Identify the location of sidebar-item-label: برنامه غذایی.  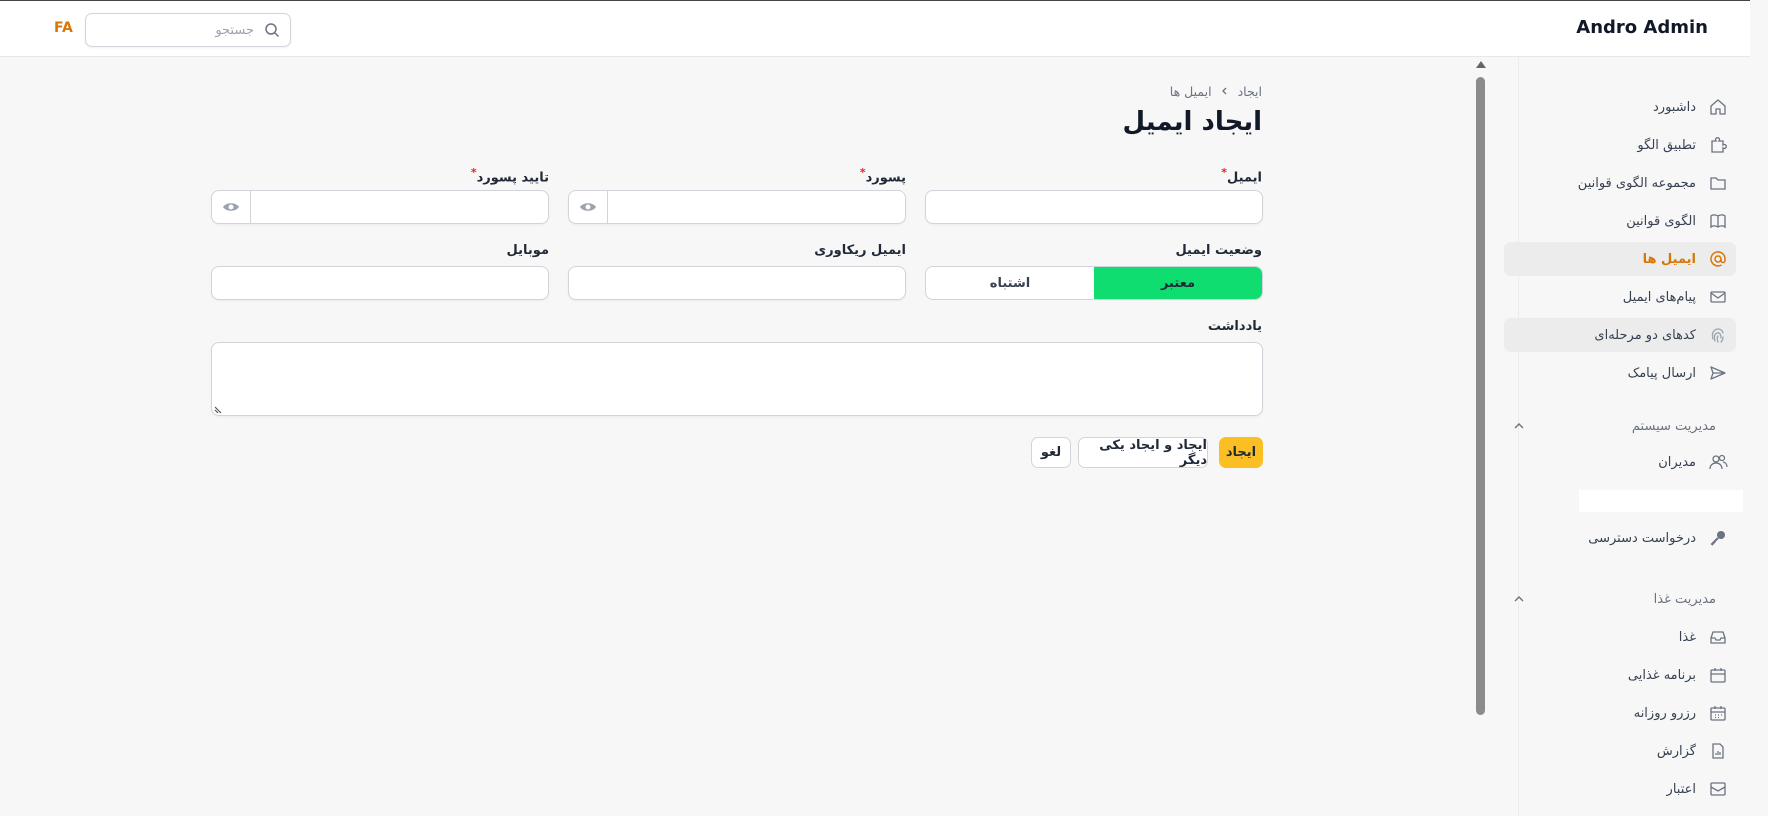
(1661, 675).